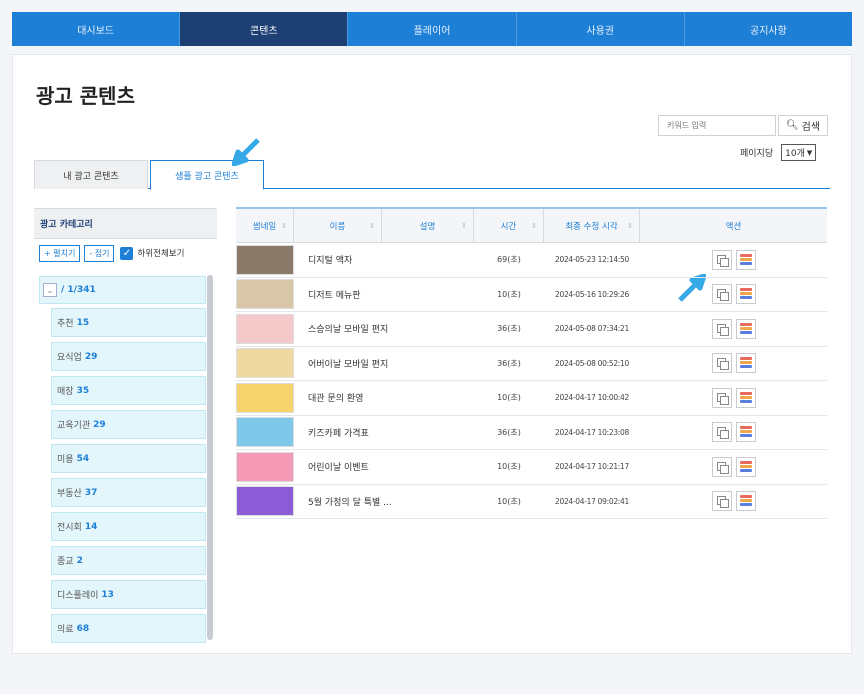  I want to click on search-button: 🔍︎ 검색, so click(803, 125).